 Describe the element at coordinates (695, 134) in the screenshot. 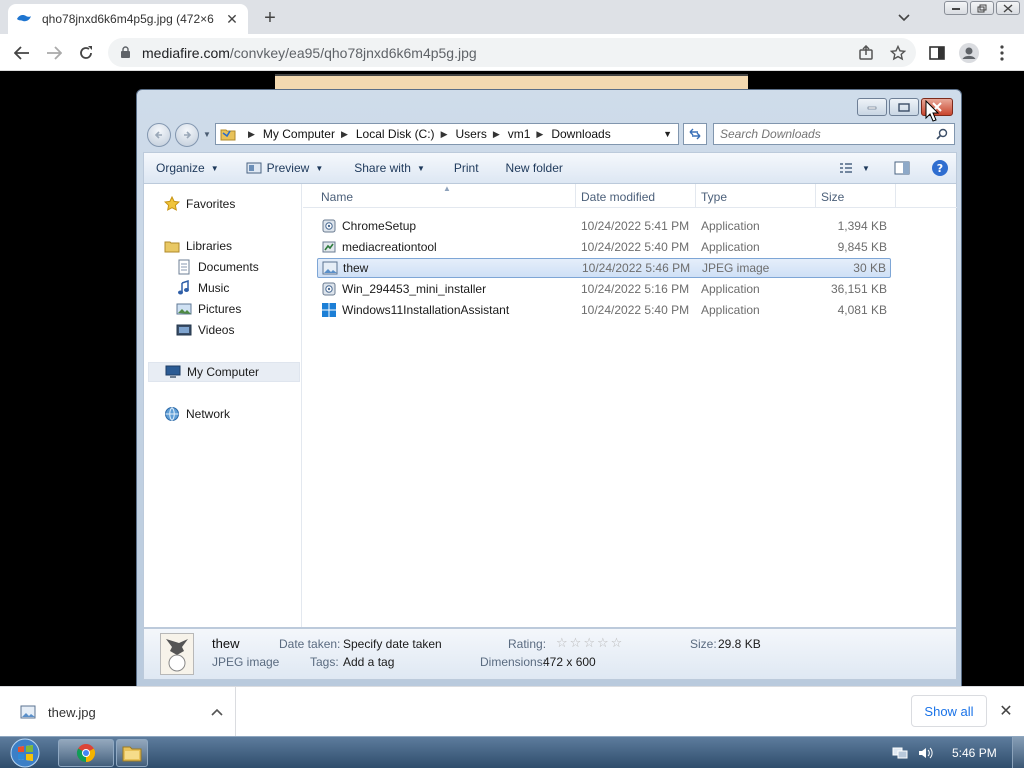

I see `explorer-refresh-button` at that location.